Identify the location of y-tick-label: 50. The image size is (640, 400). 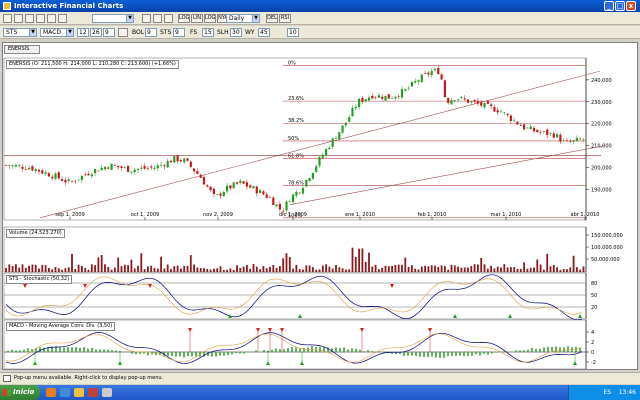
(594, 296).